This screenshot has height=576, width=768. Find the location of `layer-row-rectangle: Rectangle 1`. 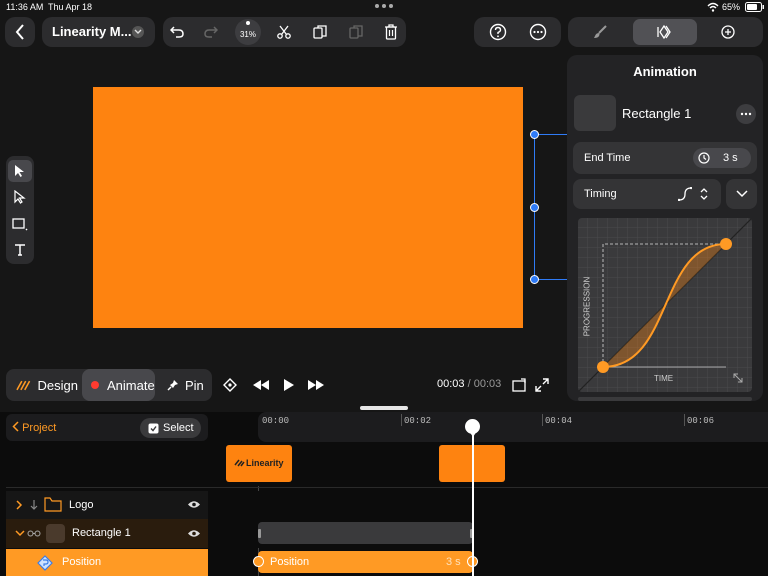

layer-row-rectangle: Rectangle 1 is located at coordinates (107, 533).